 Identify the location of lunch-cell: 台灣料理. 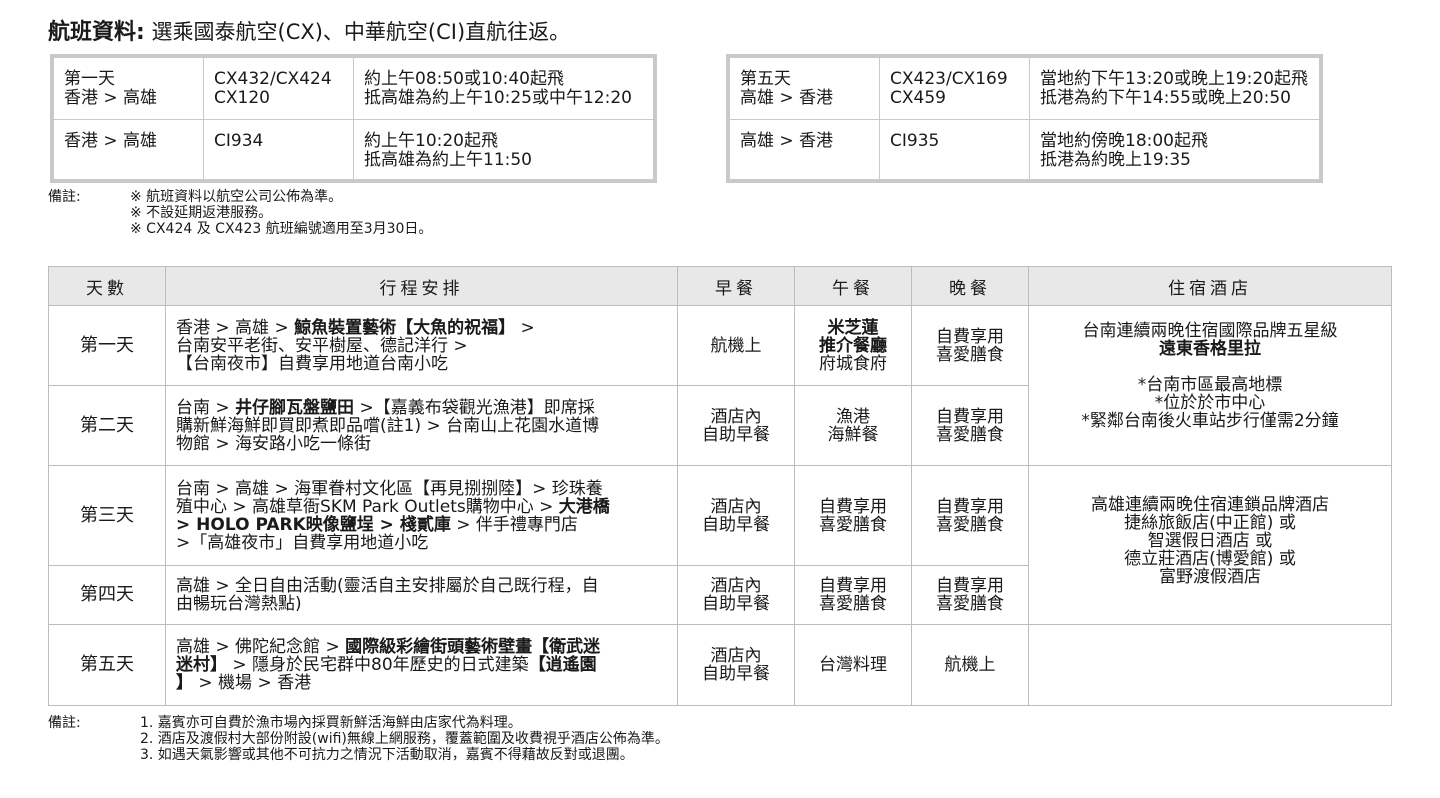
(853, 665).